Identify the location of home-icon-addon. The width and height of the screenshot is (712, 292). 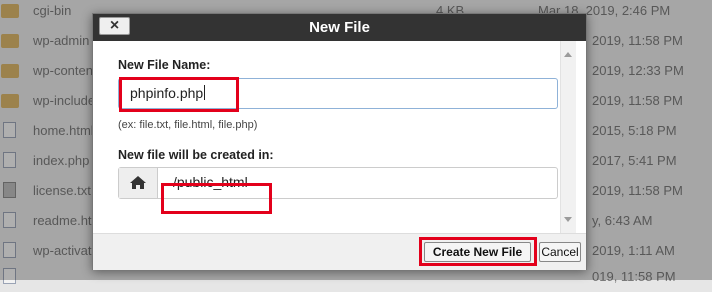
(138, 183).